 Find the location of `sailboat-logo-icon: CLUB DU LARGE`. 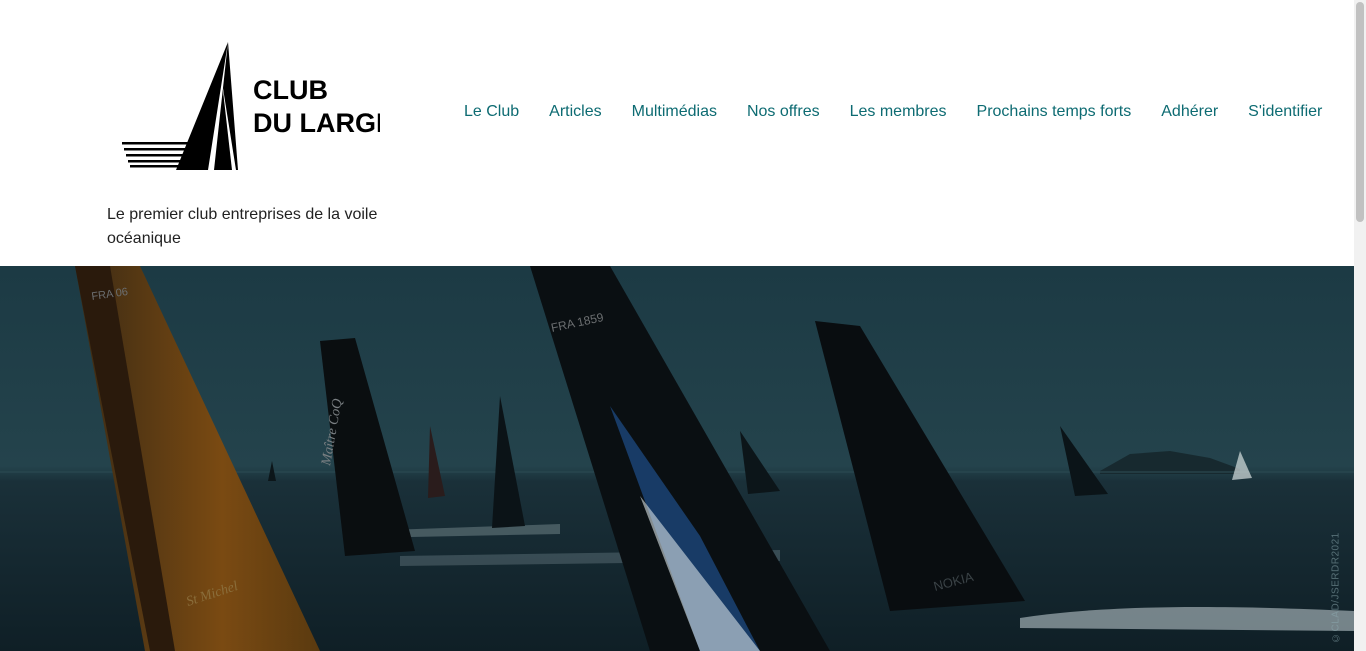

sailboat-logo-icon: CLUB DU LARGE is located at coordinates (251, 106).